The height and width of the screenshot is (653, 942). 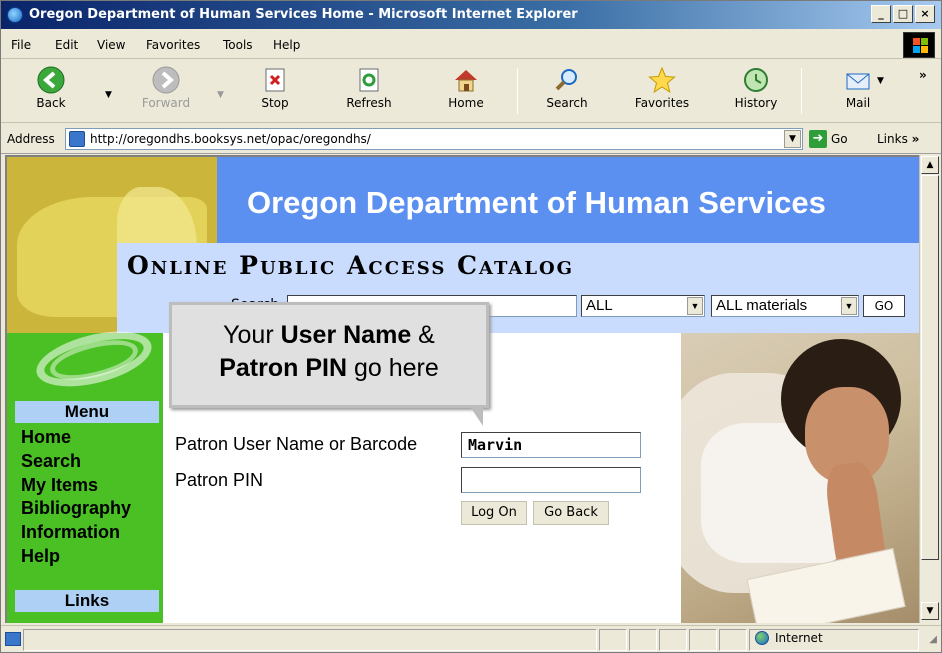 I want to click on favorites-button: Favorites, so click(x=662, y=91).